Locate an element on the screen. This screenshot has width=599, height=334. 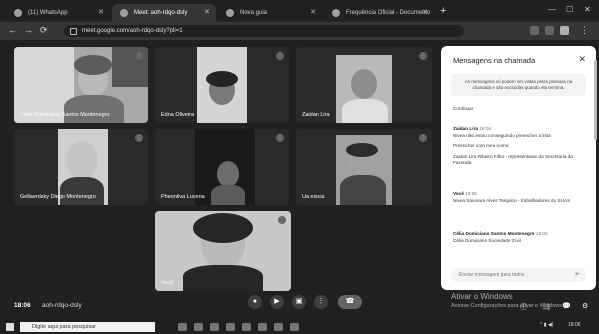
participant-tile: ⋮ Célia Domiciano Santos Montenegro is located at coordinates (81, 85).